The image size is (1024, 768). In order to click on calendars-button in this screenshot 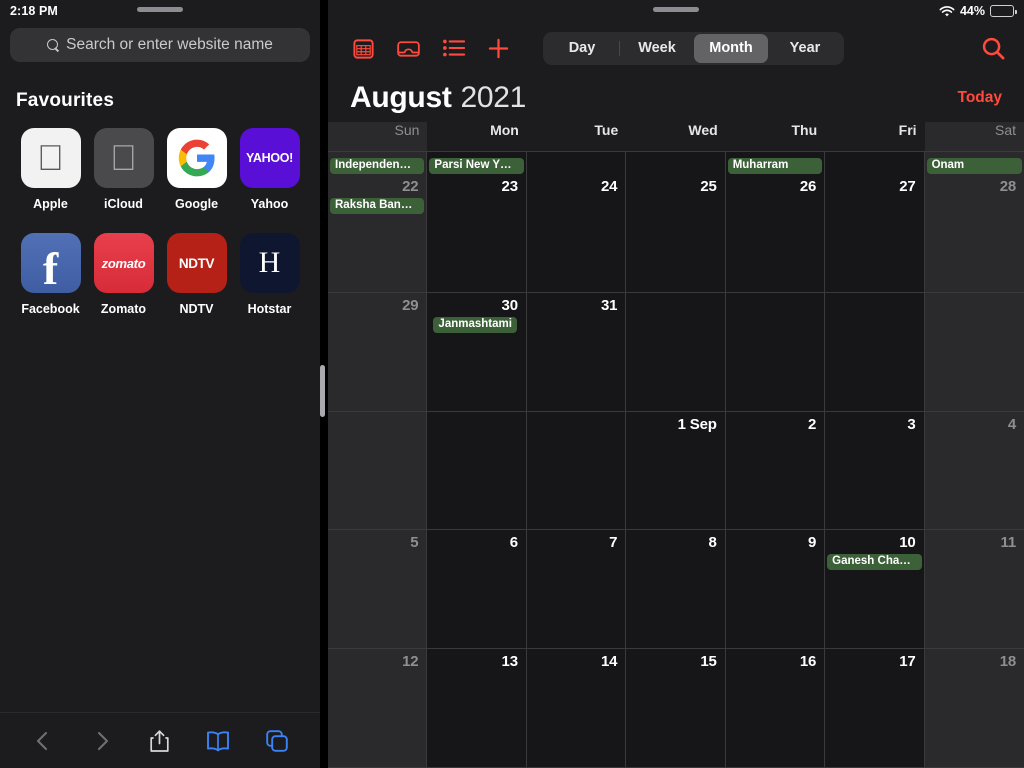, I will do `click(363, 48)`.